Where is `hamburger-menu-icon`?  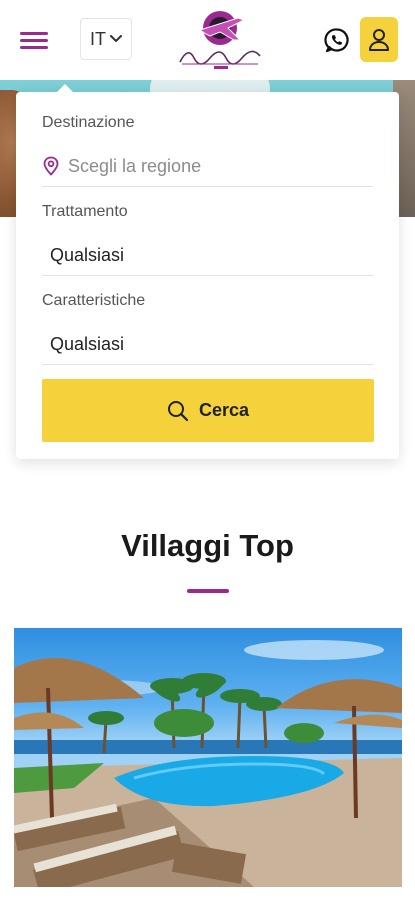
hamburger-menu-icon is located at coordinates (34, 40).